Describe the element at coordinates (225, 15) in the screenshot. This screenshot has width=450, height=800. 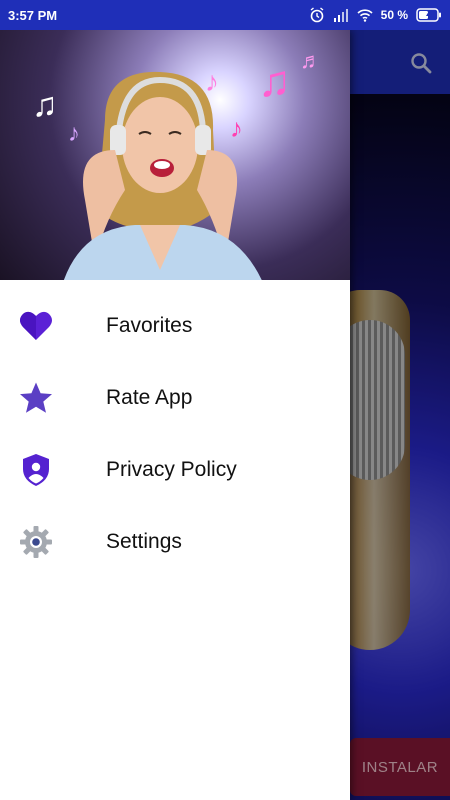
I see `status-bar: 3:57 PM 50 %` at that location.